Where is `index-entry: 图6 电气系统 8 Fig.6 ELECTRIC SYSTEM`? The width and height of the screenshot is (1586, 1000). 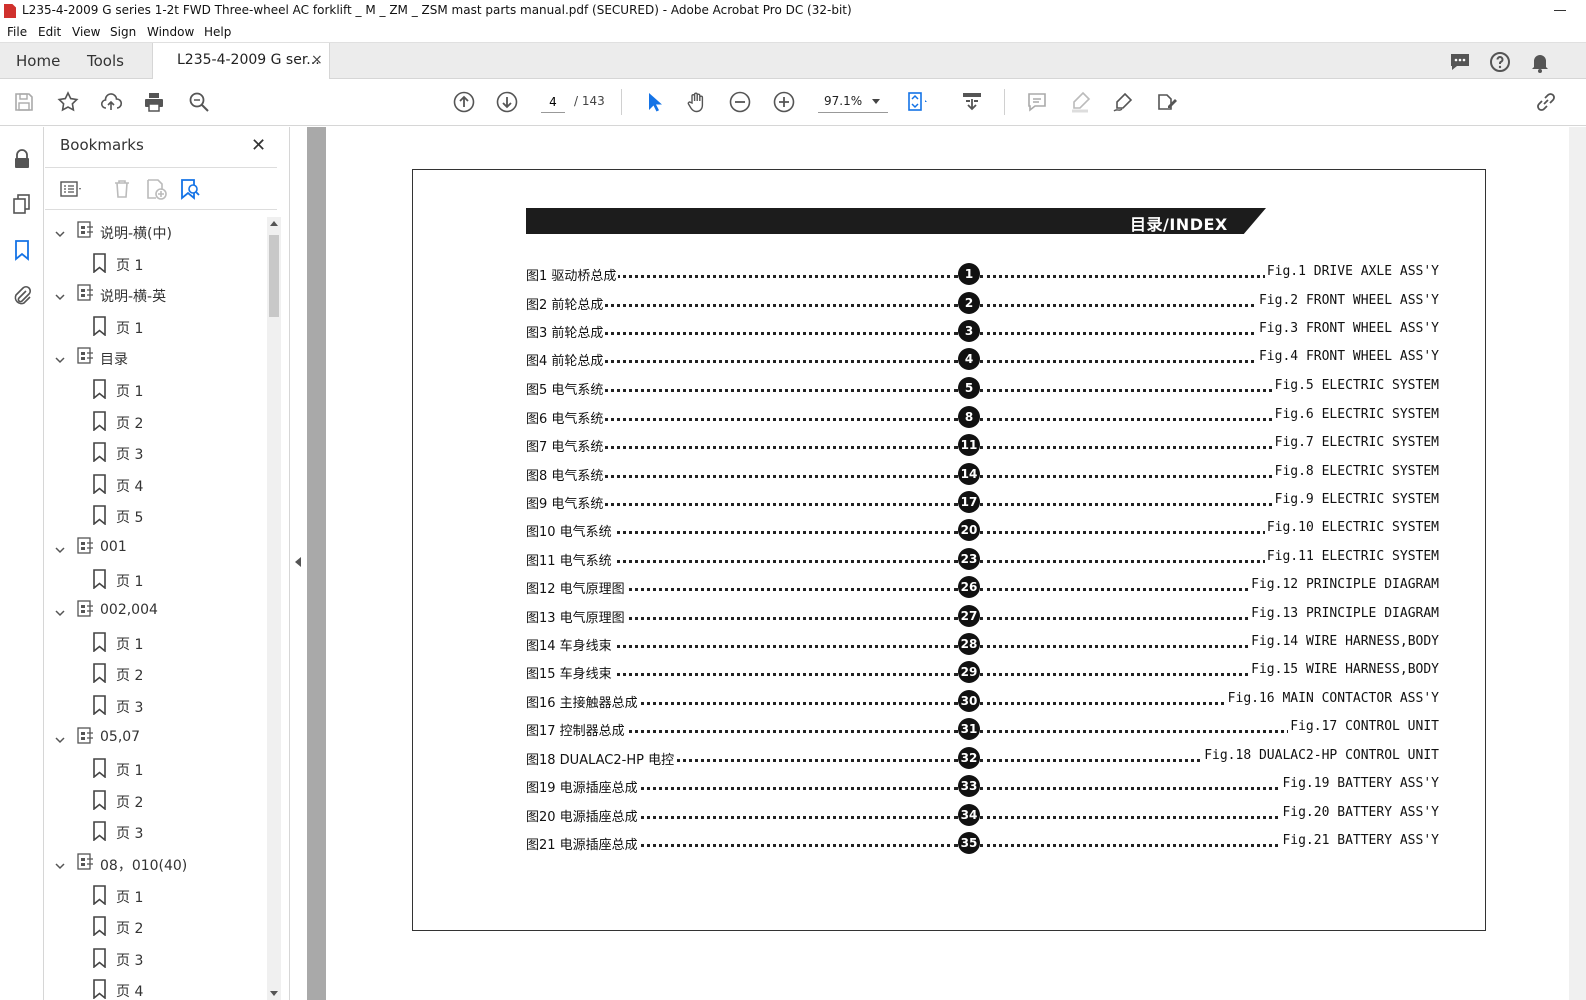 index-entry: 图6 电气系统 8 Fig.6 ELECTRIC SYSTEM is located at coordinates (982, 417).